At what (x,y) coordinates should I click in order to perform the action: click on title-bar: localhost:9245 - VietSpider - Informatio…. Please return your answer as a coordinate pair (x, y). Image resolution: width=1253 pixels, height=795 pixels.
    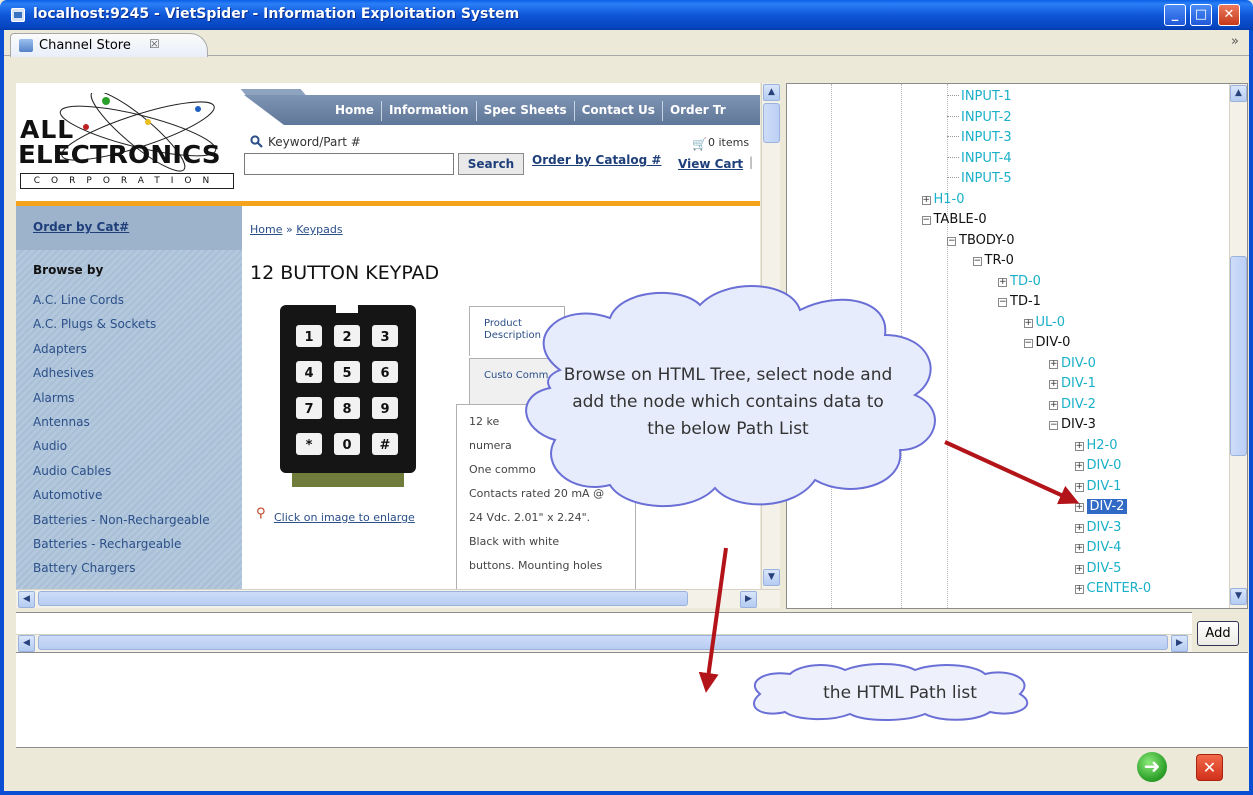
    Looking at the image, I should click on (626, 15).